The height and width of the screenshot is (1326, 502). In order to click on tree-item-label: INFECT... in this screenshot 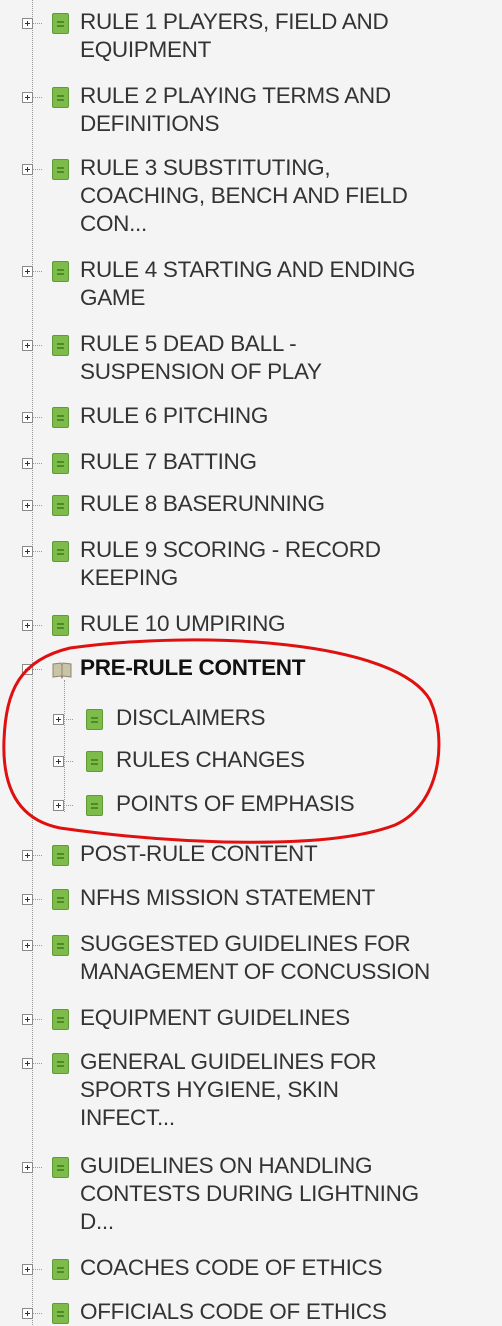, I will do `click(127, 1118)`.